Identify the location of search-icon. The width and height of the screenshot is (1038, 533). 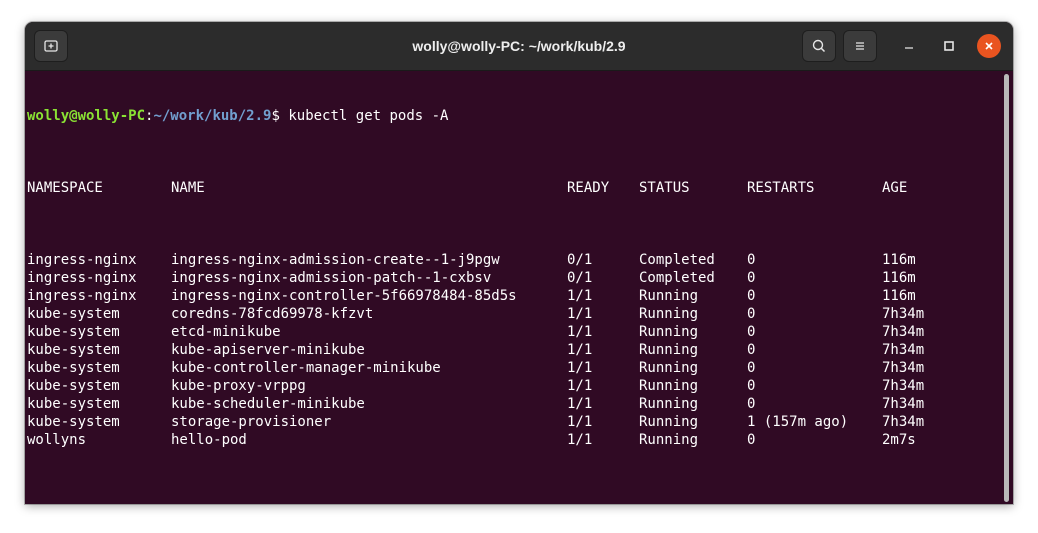
(819, 46).